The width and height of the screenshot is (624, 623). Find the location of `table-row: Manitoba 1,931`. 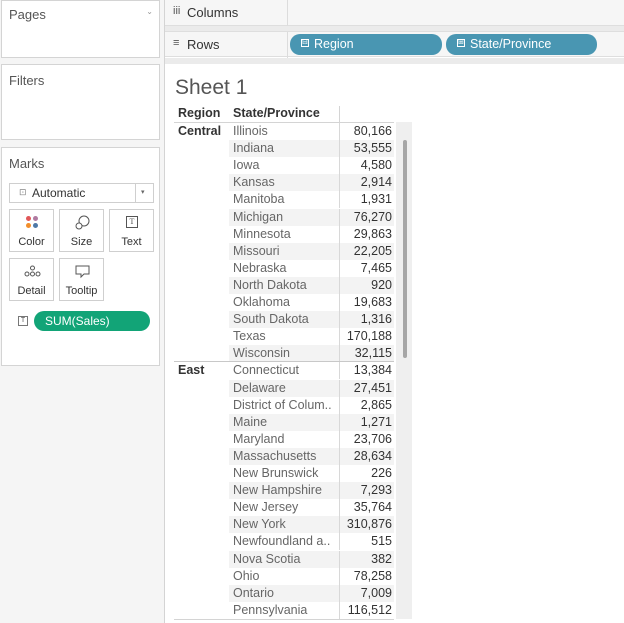

table-row: Manitoba 1,931 is located at coordinates (311, 199).